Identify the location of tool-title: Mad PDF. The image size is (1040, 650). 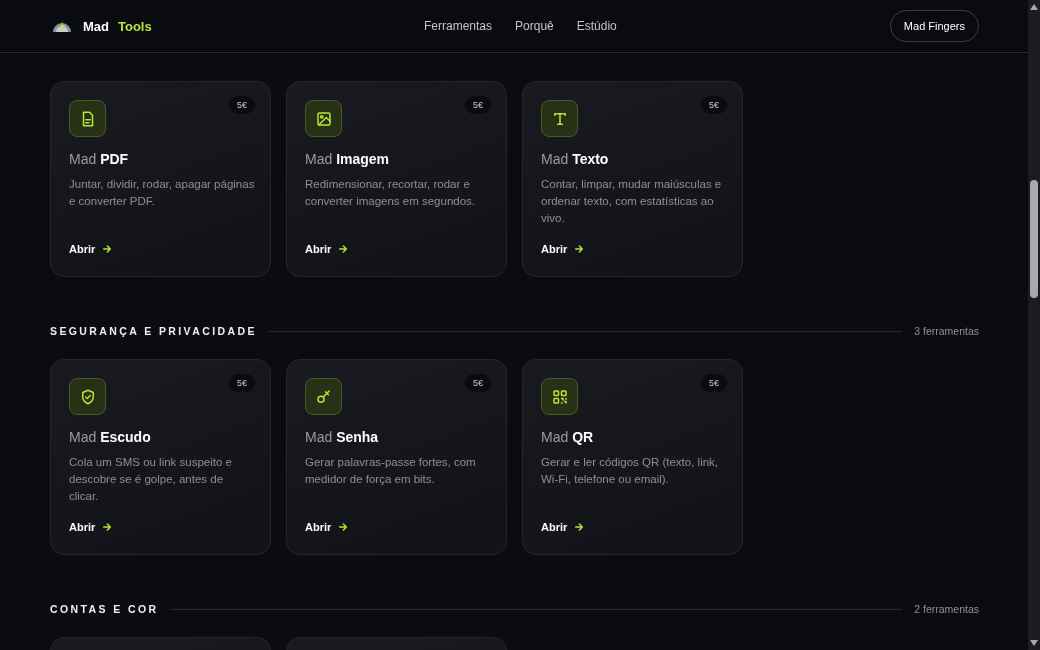
(99, 159).